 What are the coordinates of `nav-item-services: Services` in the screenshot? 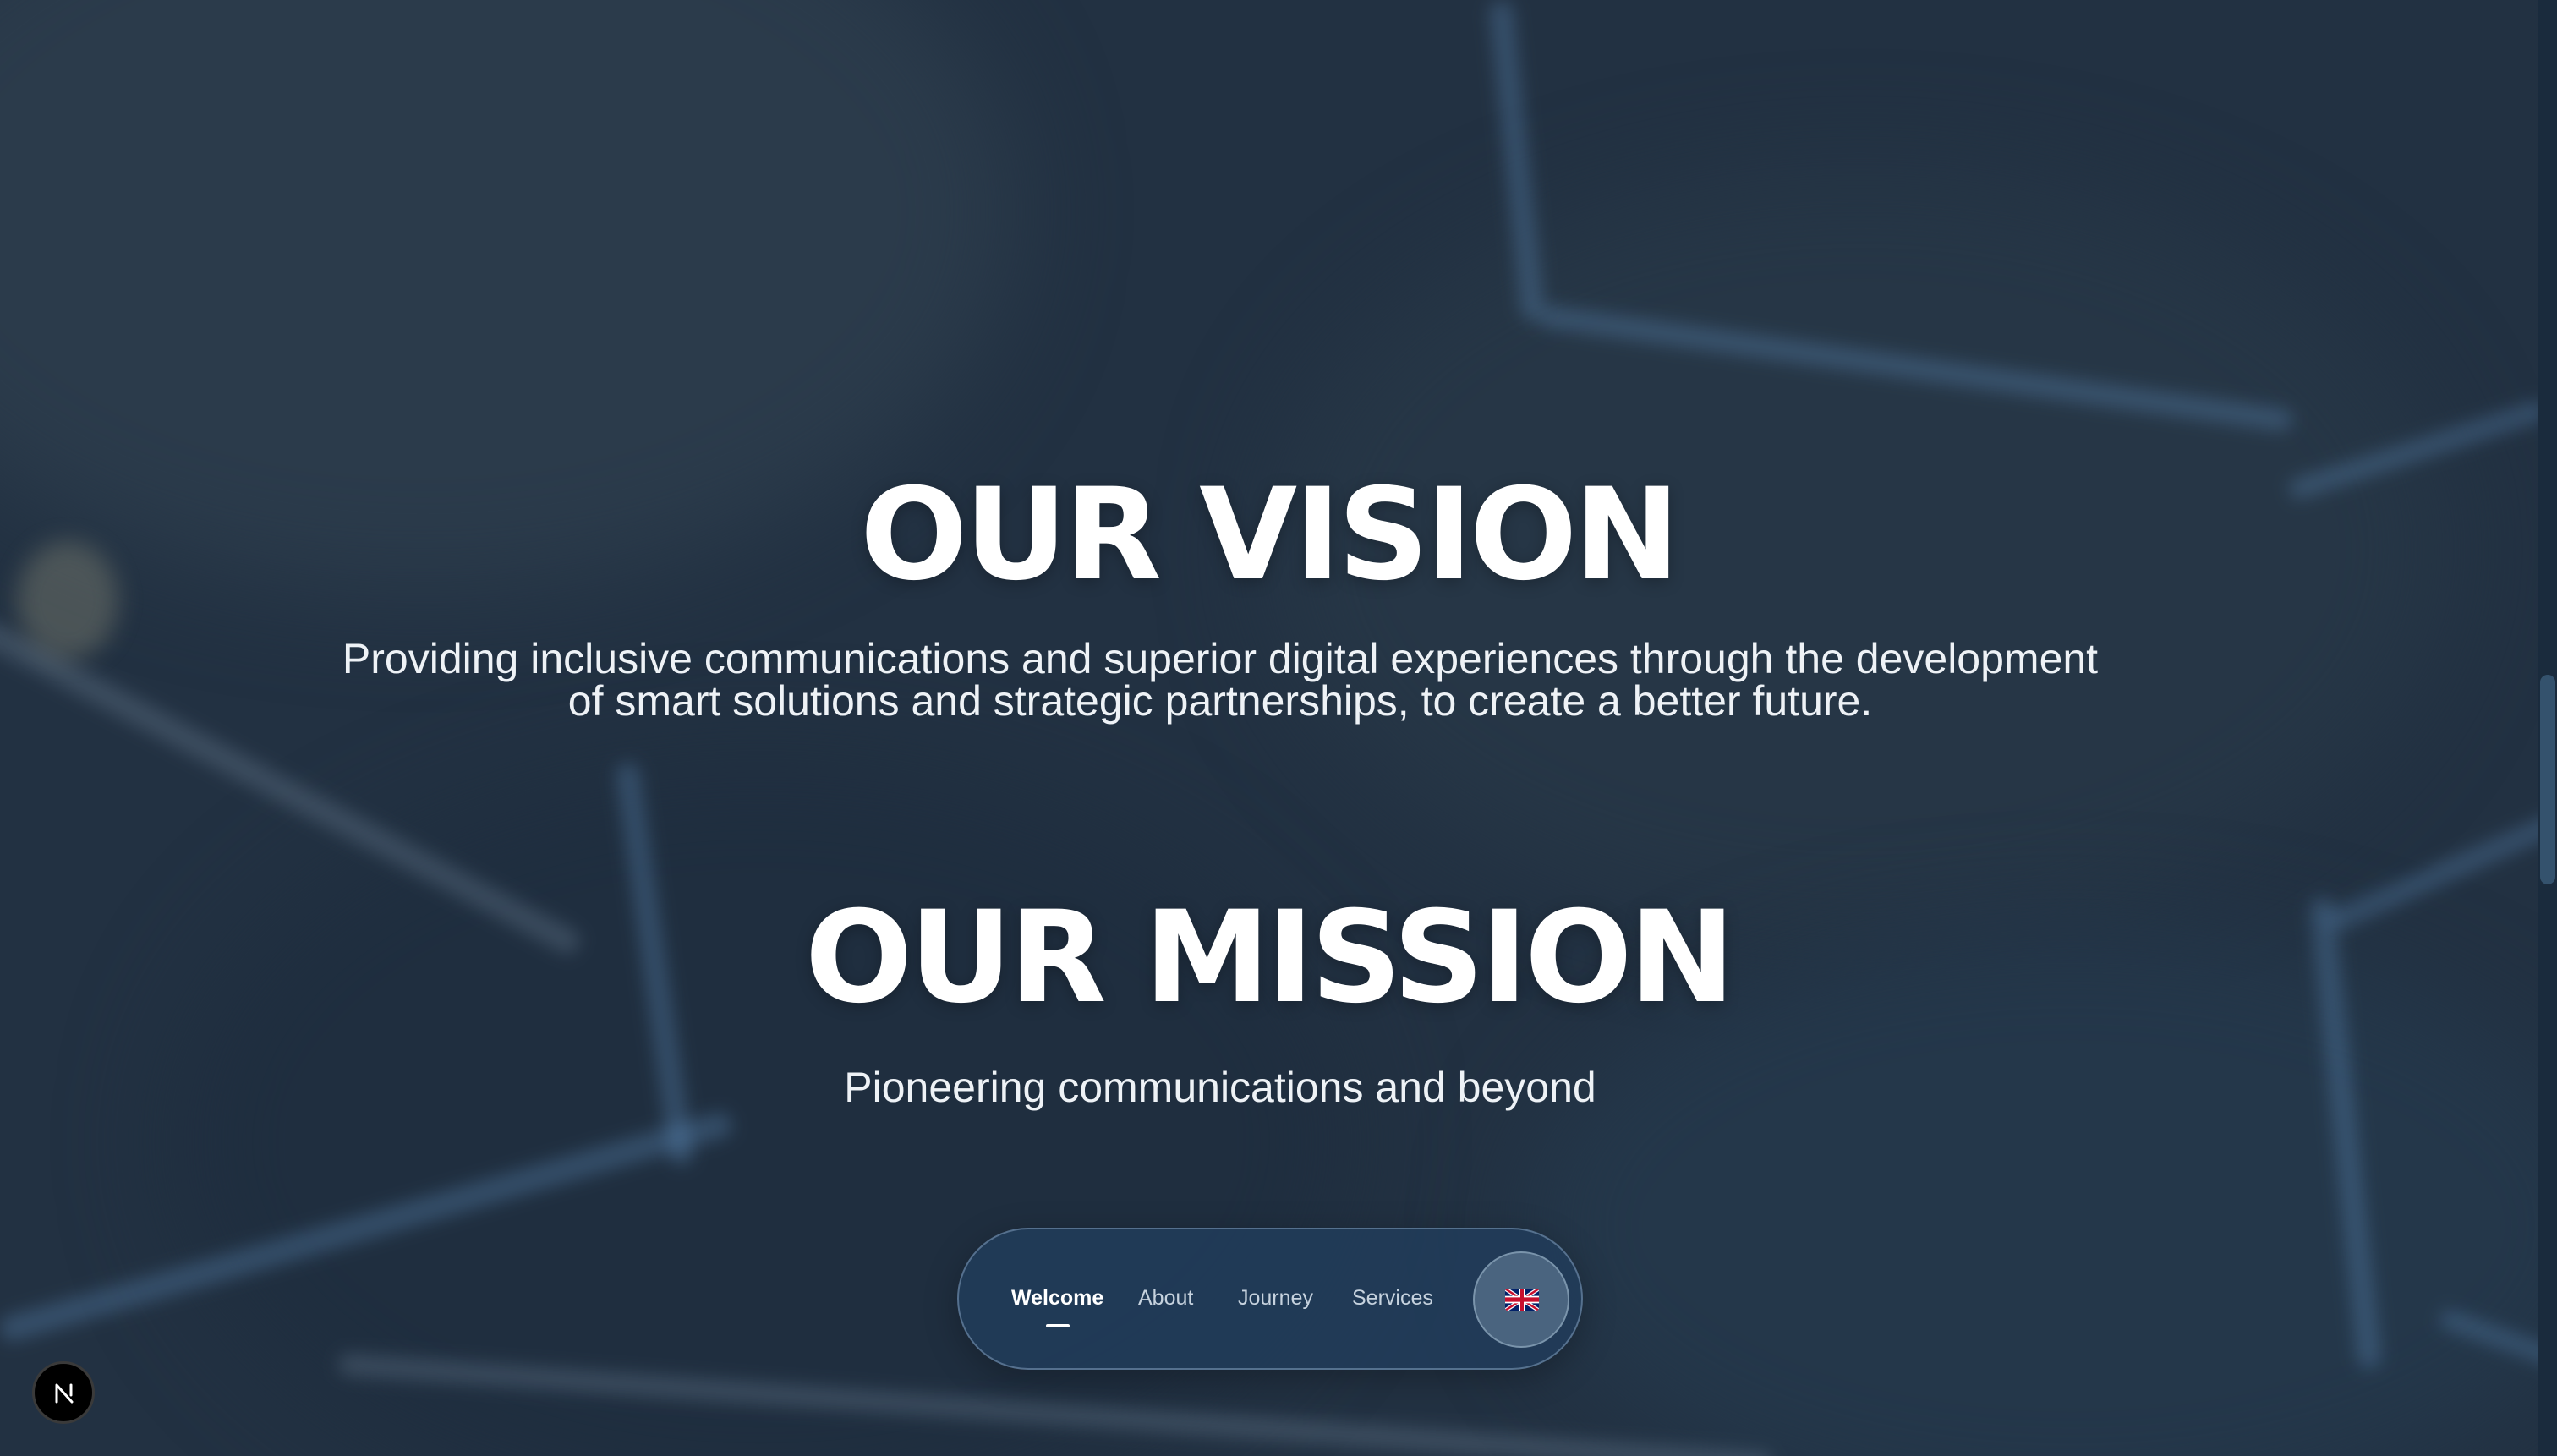 It's located at (1392, 1298).